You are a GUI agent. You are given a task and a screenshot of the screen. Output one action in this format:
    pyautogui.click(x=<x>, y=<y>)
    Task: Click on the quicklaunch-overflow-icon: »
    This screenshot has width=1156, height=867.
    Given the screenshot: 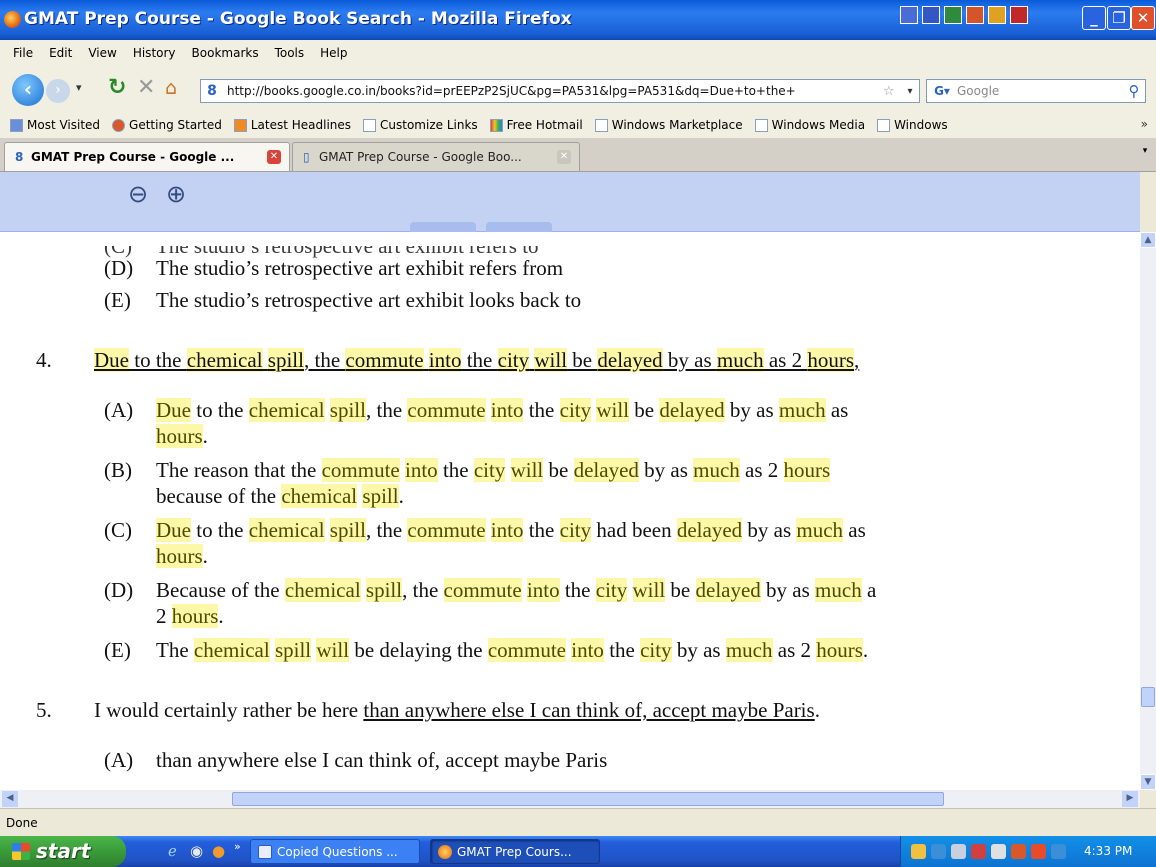 What is the action you would take?
    pyautogui.click(x=237, y=846)
    